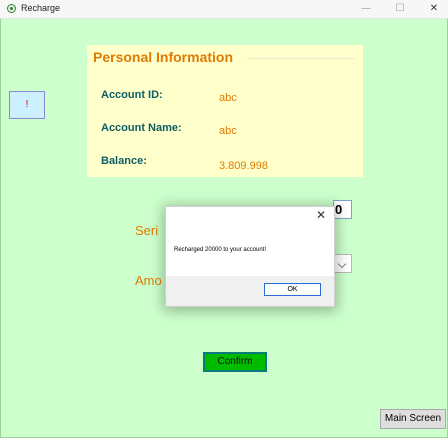 This screenshot has width=448, height=440. Describe the element at coordinates (11, 8) in the screenshot. I see `app-icon` at that location.